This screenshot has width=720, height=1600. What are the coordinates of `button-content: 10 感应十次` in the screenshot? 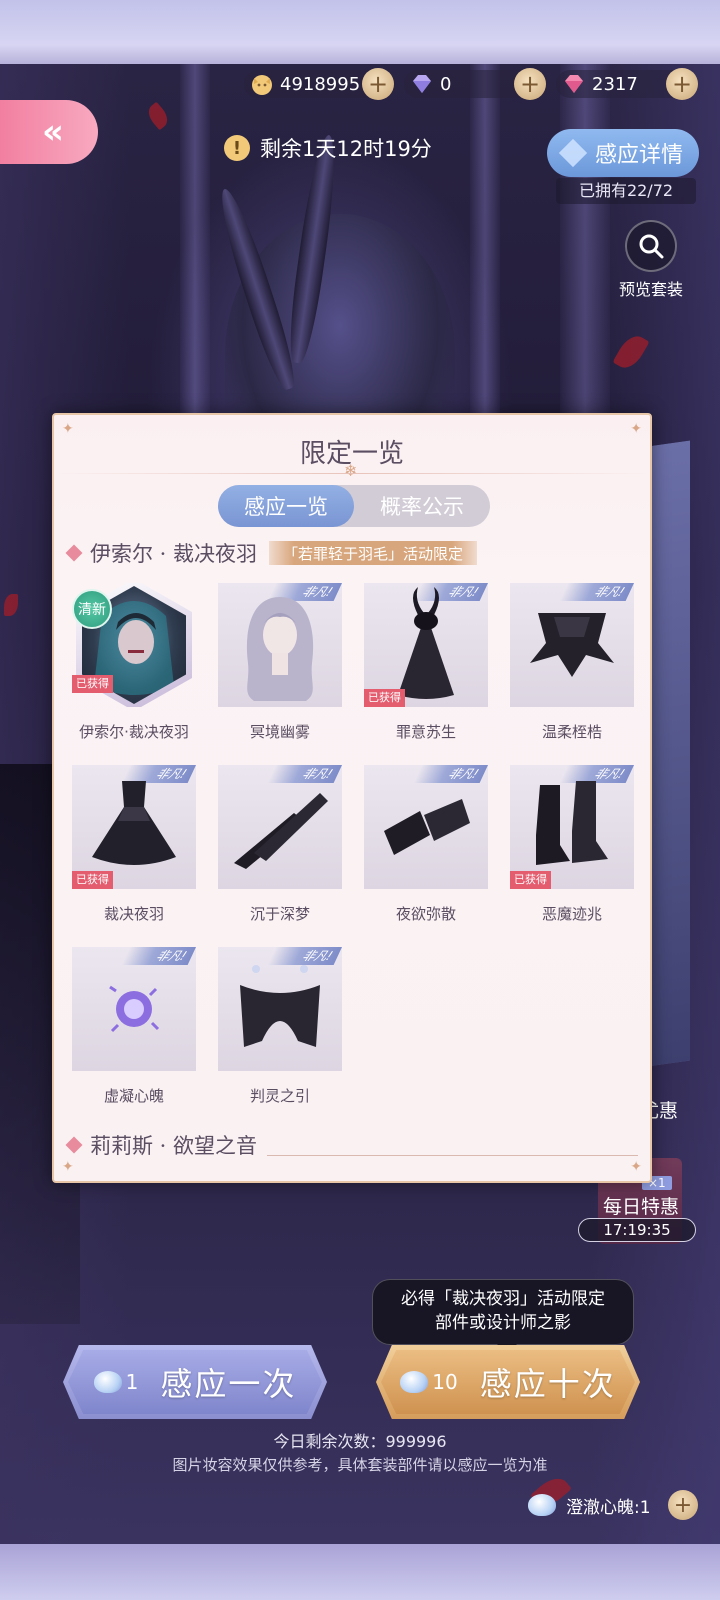 It's located at (507, 1382).